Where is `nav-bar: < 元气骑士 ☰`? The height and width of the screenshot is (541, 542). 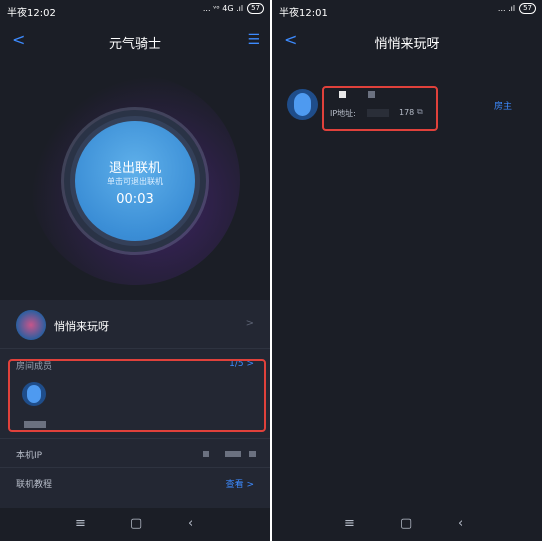
nav-bar: < 元气骑士 ☰ is located at coordinates (135, 41).